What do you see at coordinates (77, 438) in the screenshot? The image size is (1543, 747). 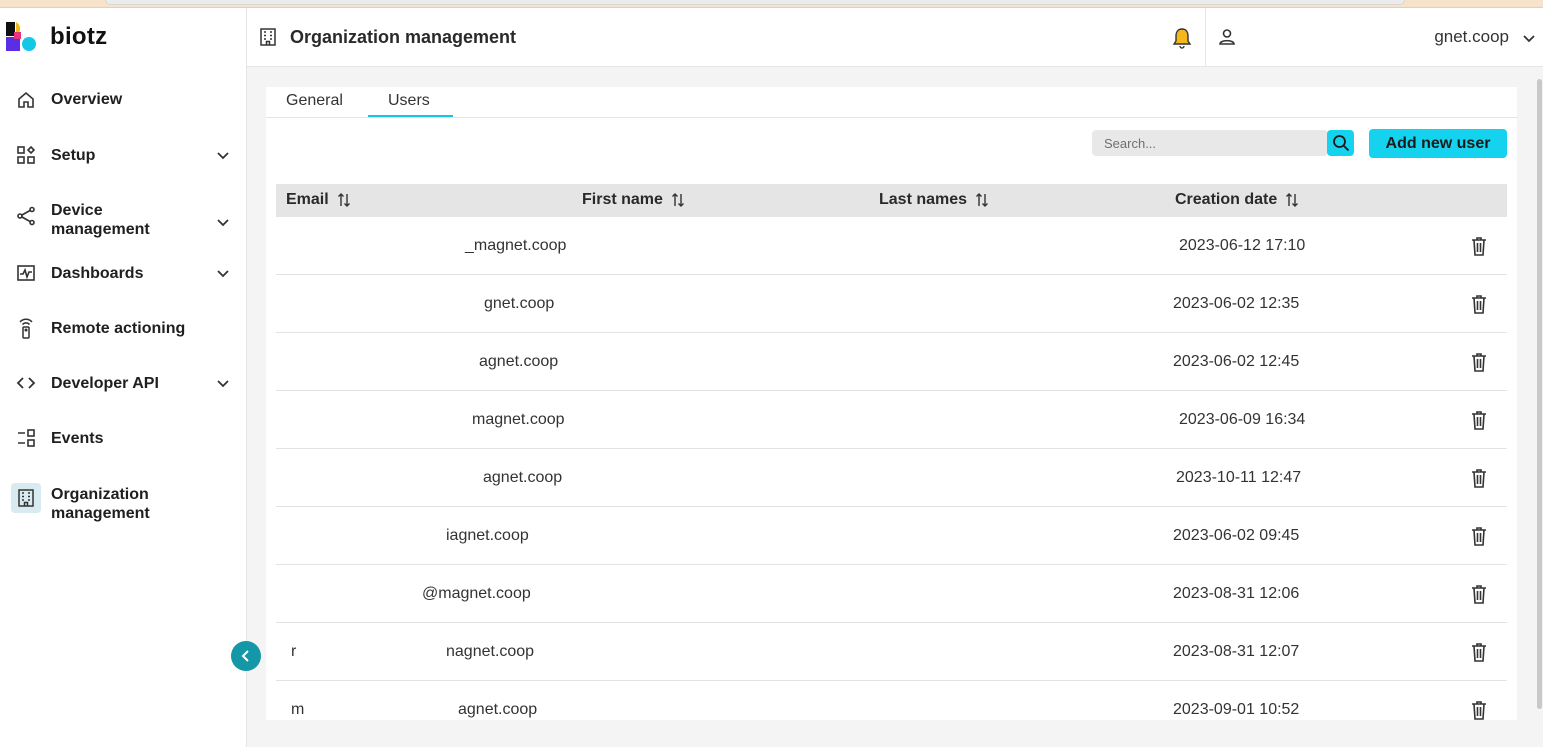 I see `sidebar-item-label: Events` at bounding box center [77, 438].